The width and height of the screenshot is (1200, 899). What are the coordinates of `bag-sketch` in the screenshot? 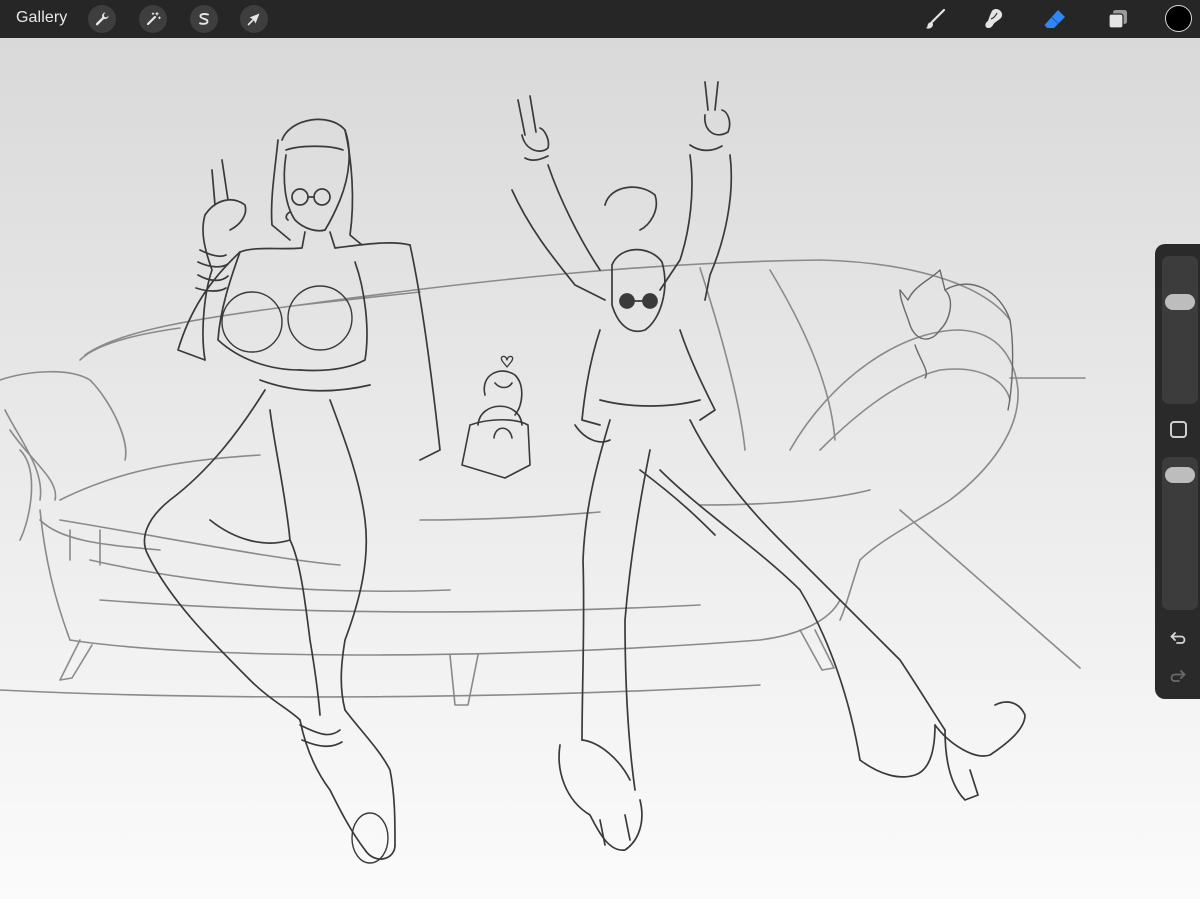 It's located at (496, 417).